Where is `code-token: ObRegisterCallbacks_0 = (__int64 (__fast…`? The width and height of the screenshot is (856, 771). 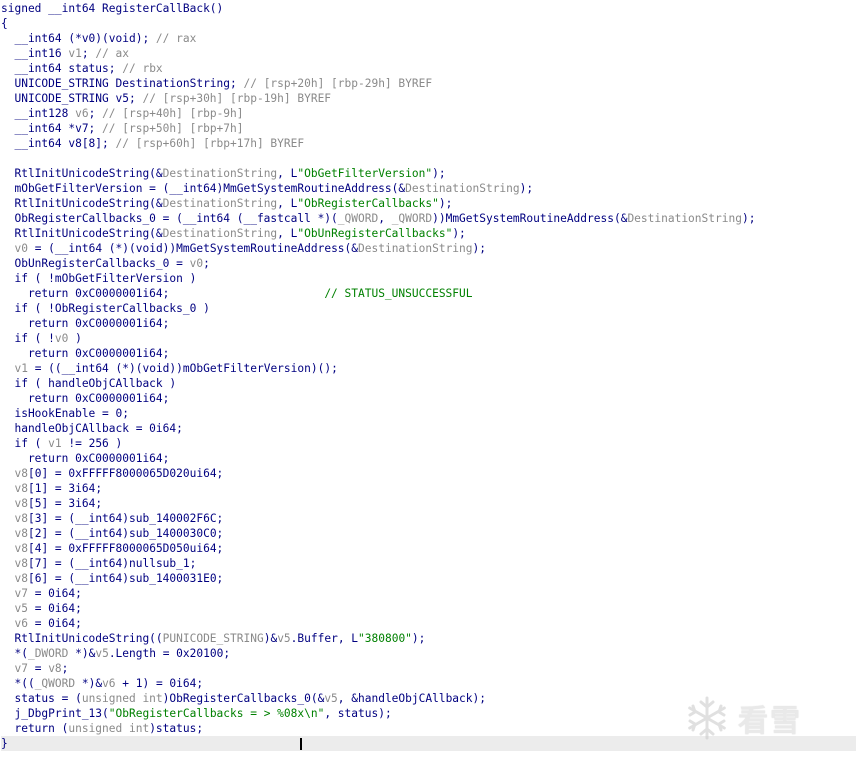 code-token: ObRegisterCallbacks_0 = (__int64 (__fast… is located at coordinates (169, 218).